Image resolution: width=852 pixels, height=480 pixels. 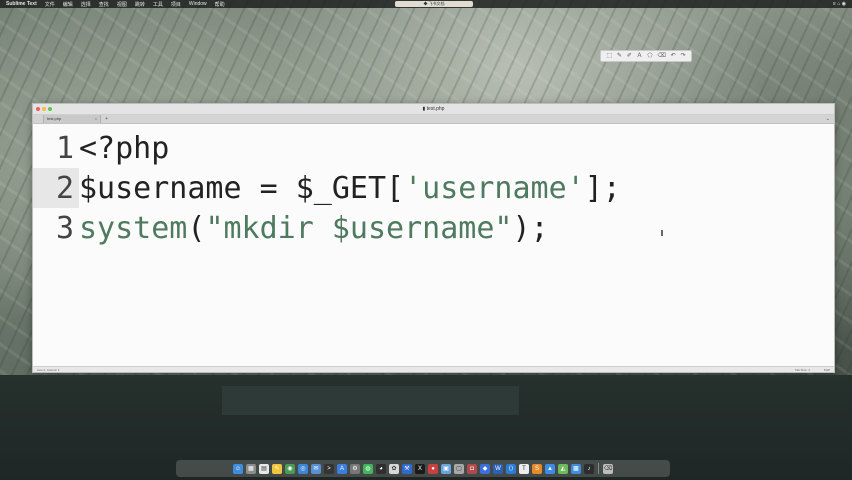 I want to click on status-tab-size: Tab Size: 4, so click(x=802, y=370).